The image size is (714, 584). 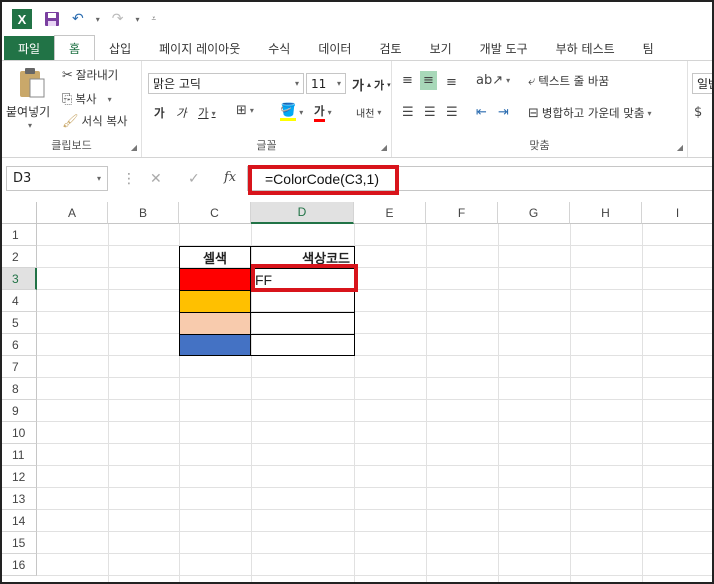 What do you see at coordinates (361, 84) in the screenshot?
I see `grow-font-button: 가 ▴` at bounding box center [361, 84].